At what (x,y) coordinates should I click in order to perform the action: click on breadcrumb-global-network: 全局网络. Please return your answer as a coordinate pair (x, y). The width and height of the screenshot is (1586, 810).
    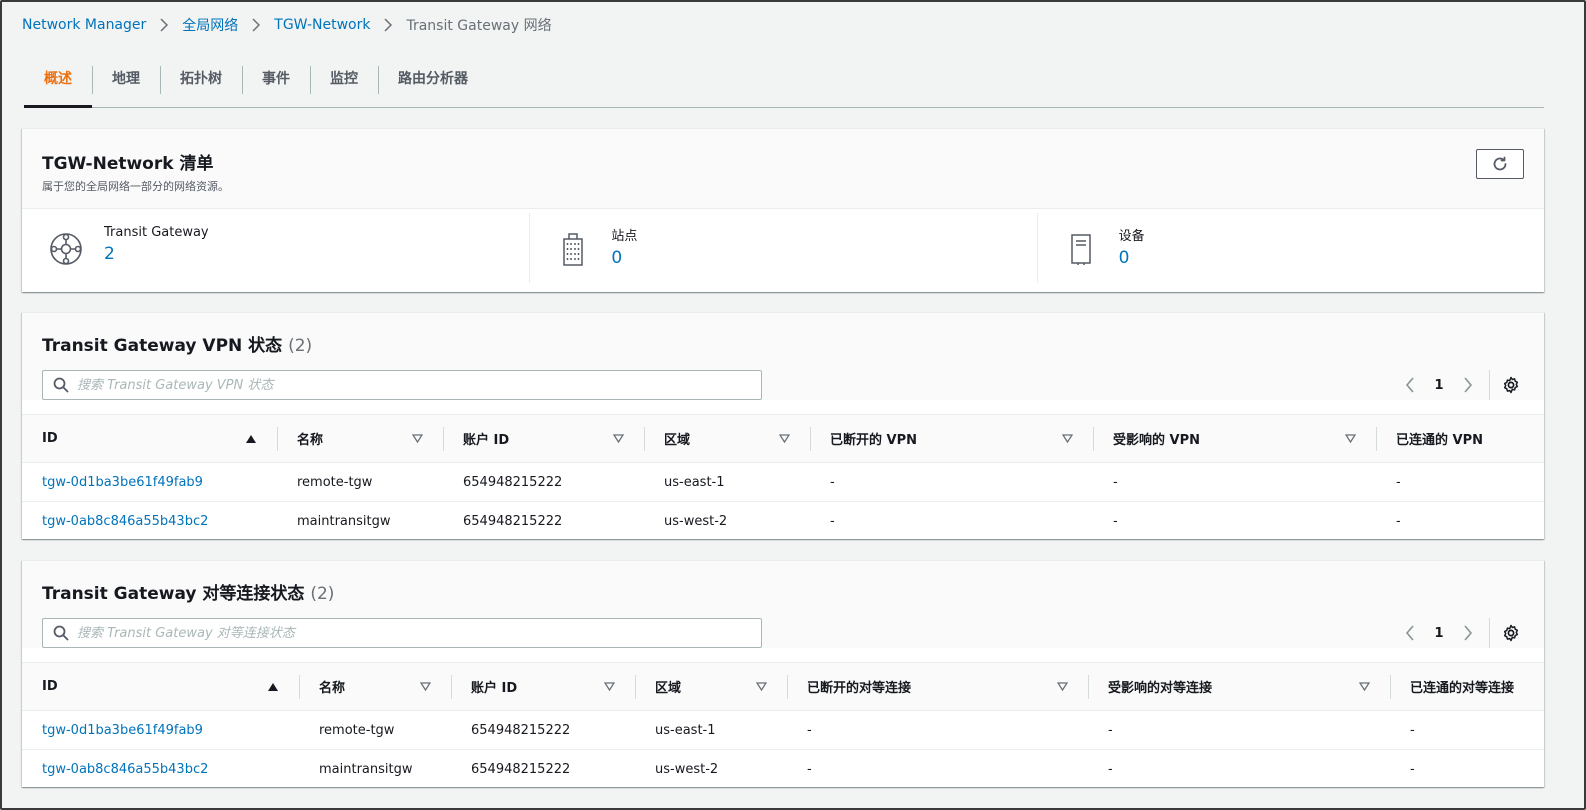
    Looking at the image, I should click on (210, 25).